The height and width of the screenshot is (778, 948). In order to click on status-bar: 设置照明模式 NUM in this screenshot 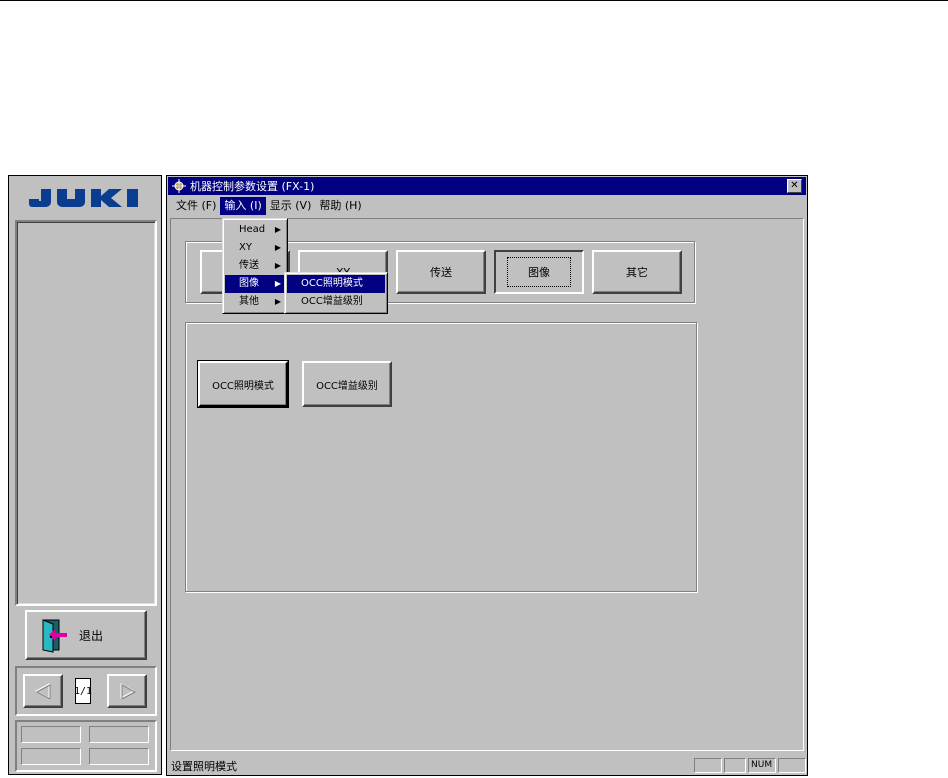, I will do `click(487, 765)`.